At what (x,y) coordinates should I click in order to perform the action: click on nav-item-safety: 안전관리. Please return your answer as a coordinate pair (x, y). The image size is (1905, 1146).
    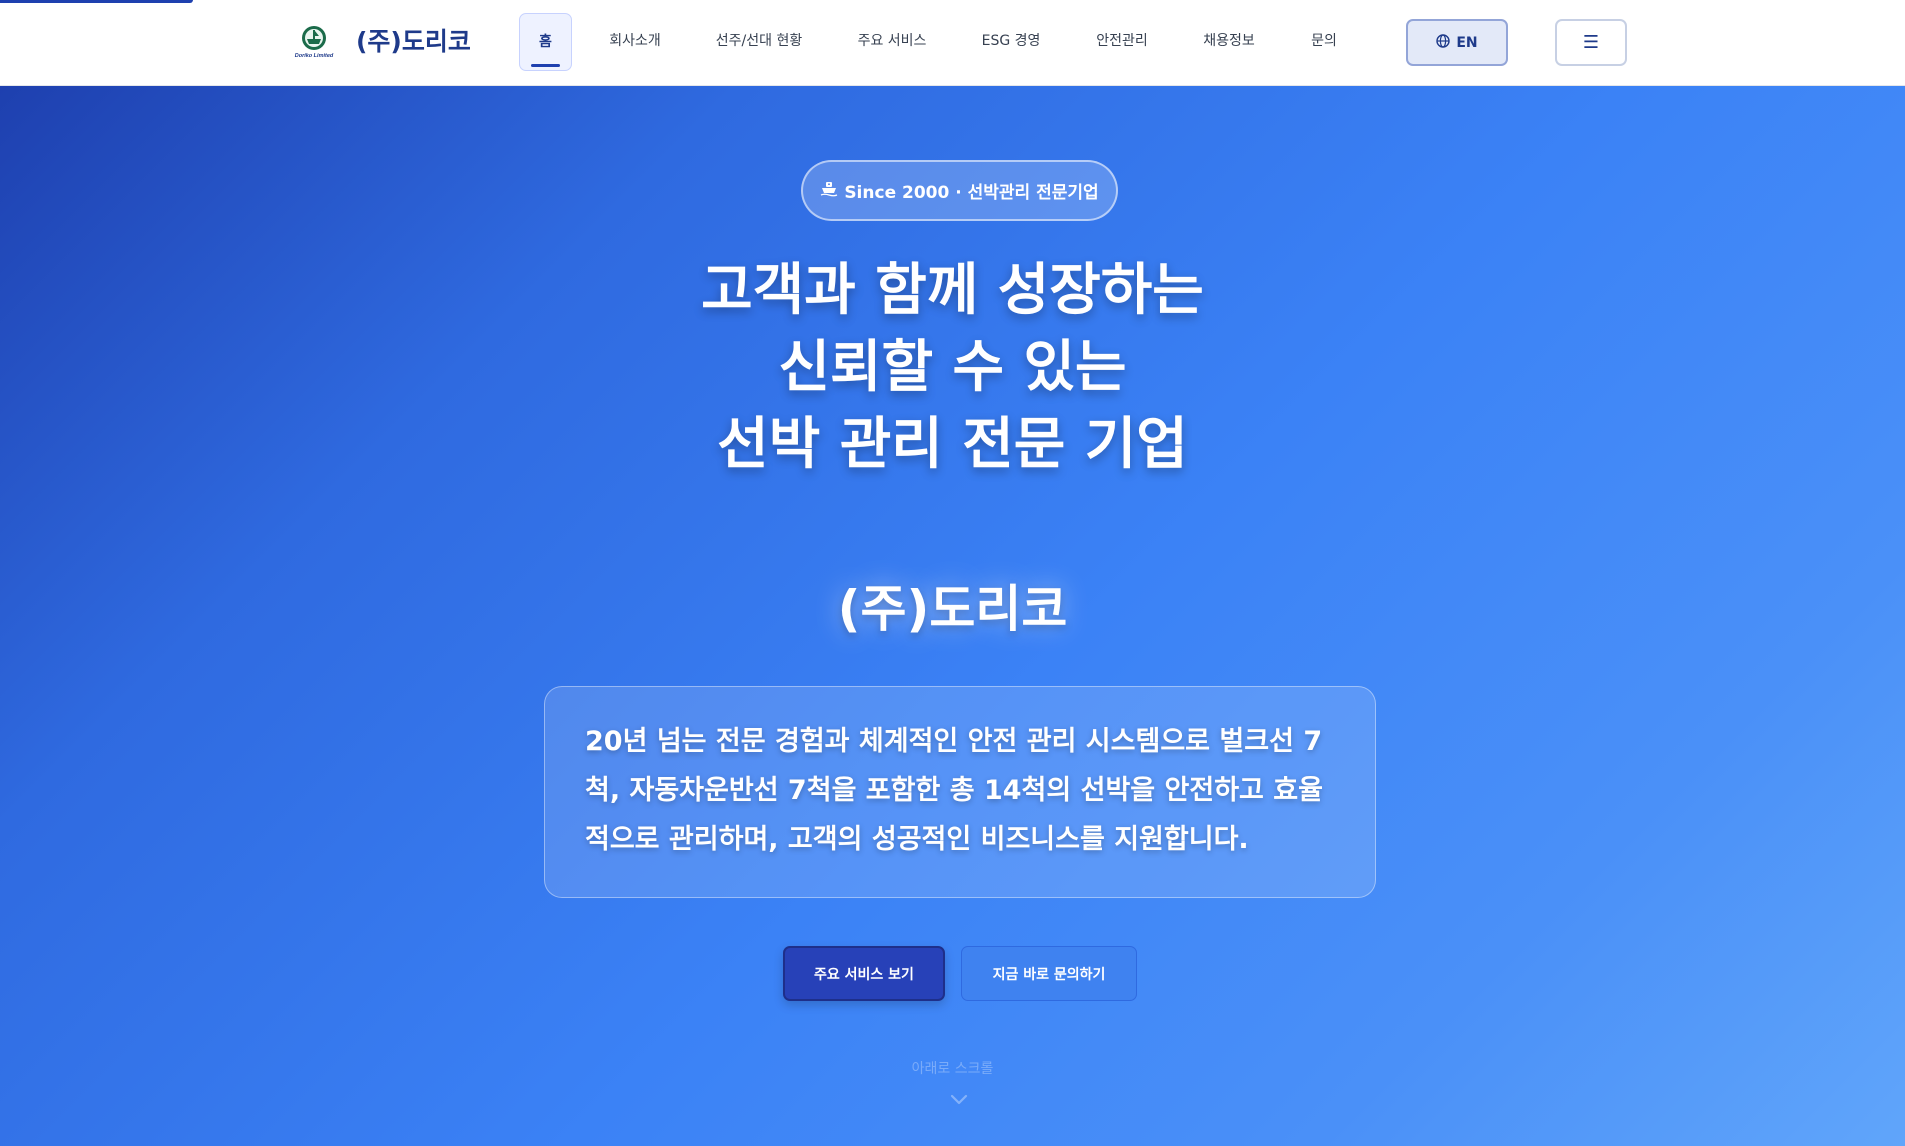
    Looking at the image, I should click on (1122, 42).